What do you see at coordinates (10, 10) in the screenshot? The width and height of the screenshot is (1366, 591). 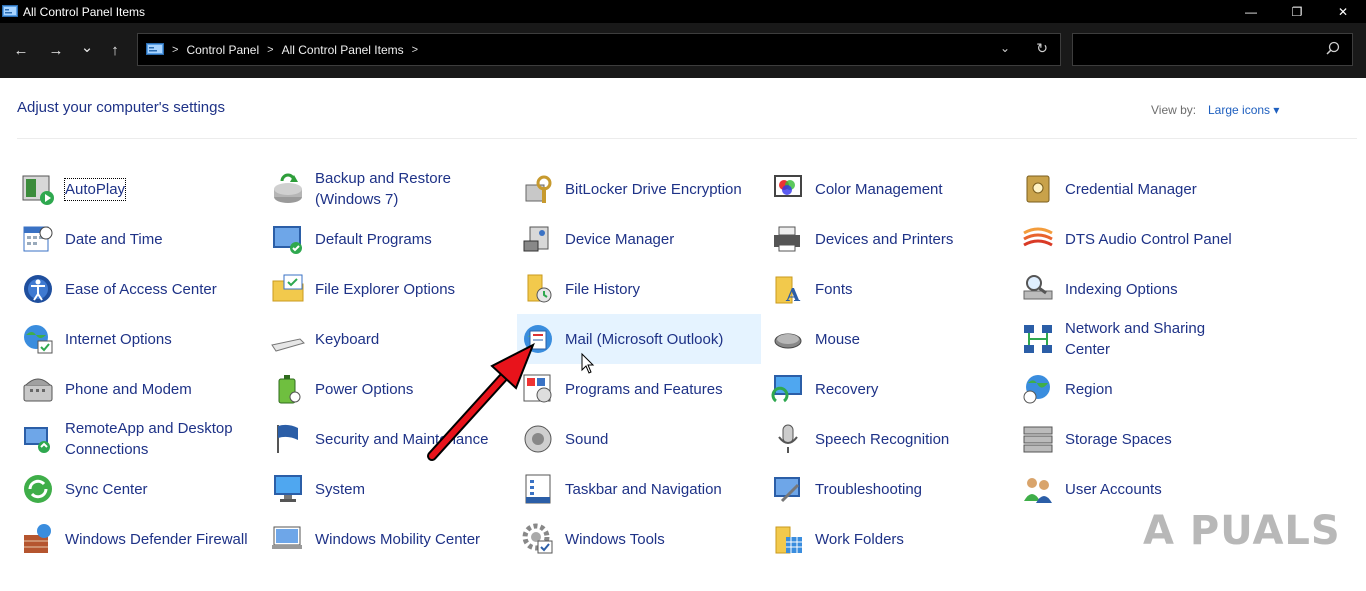 I see `control-panel-icon` at bounding box center [10, 10].